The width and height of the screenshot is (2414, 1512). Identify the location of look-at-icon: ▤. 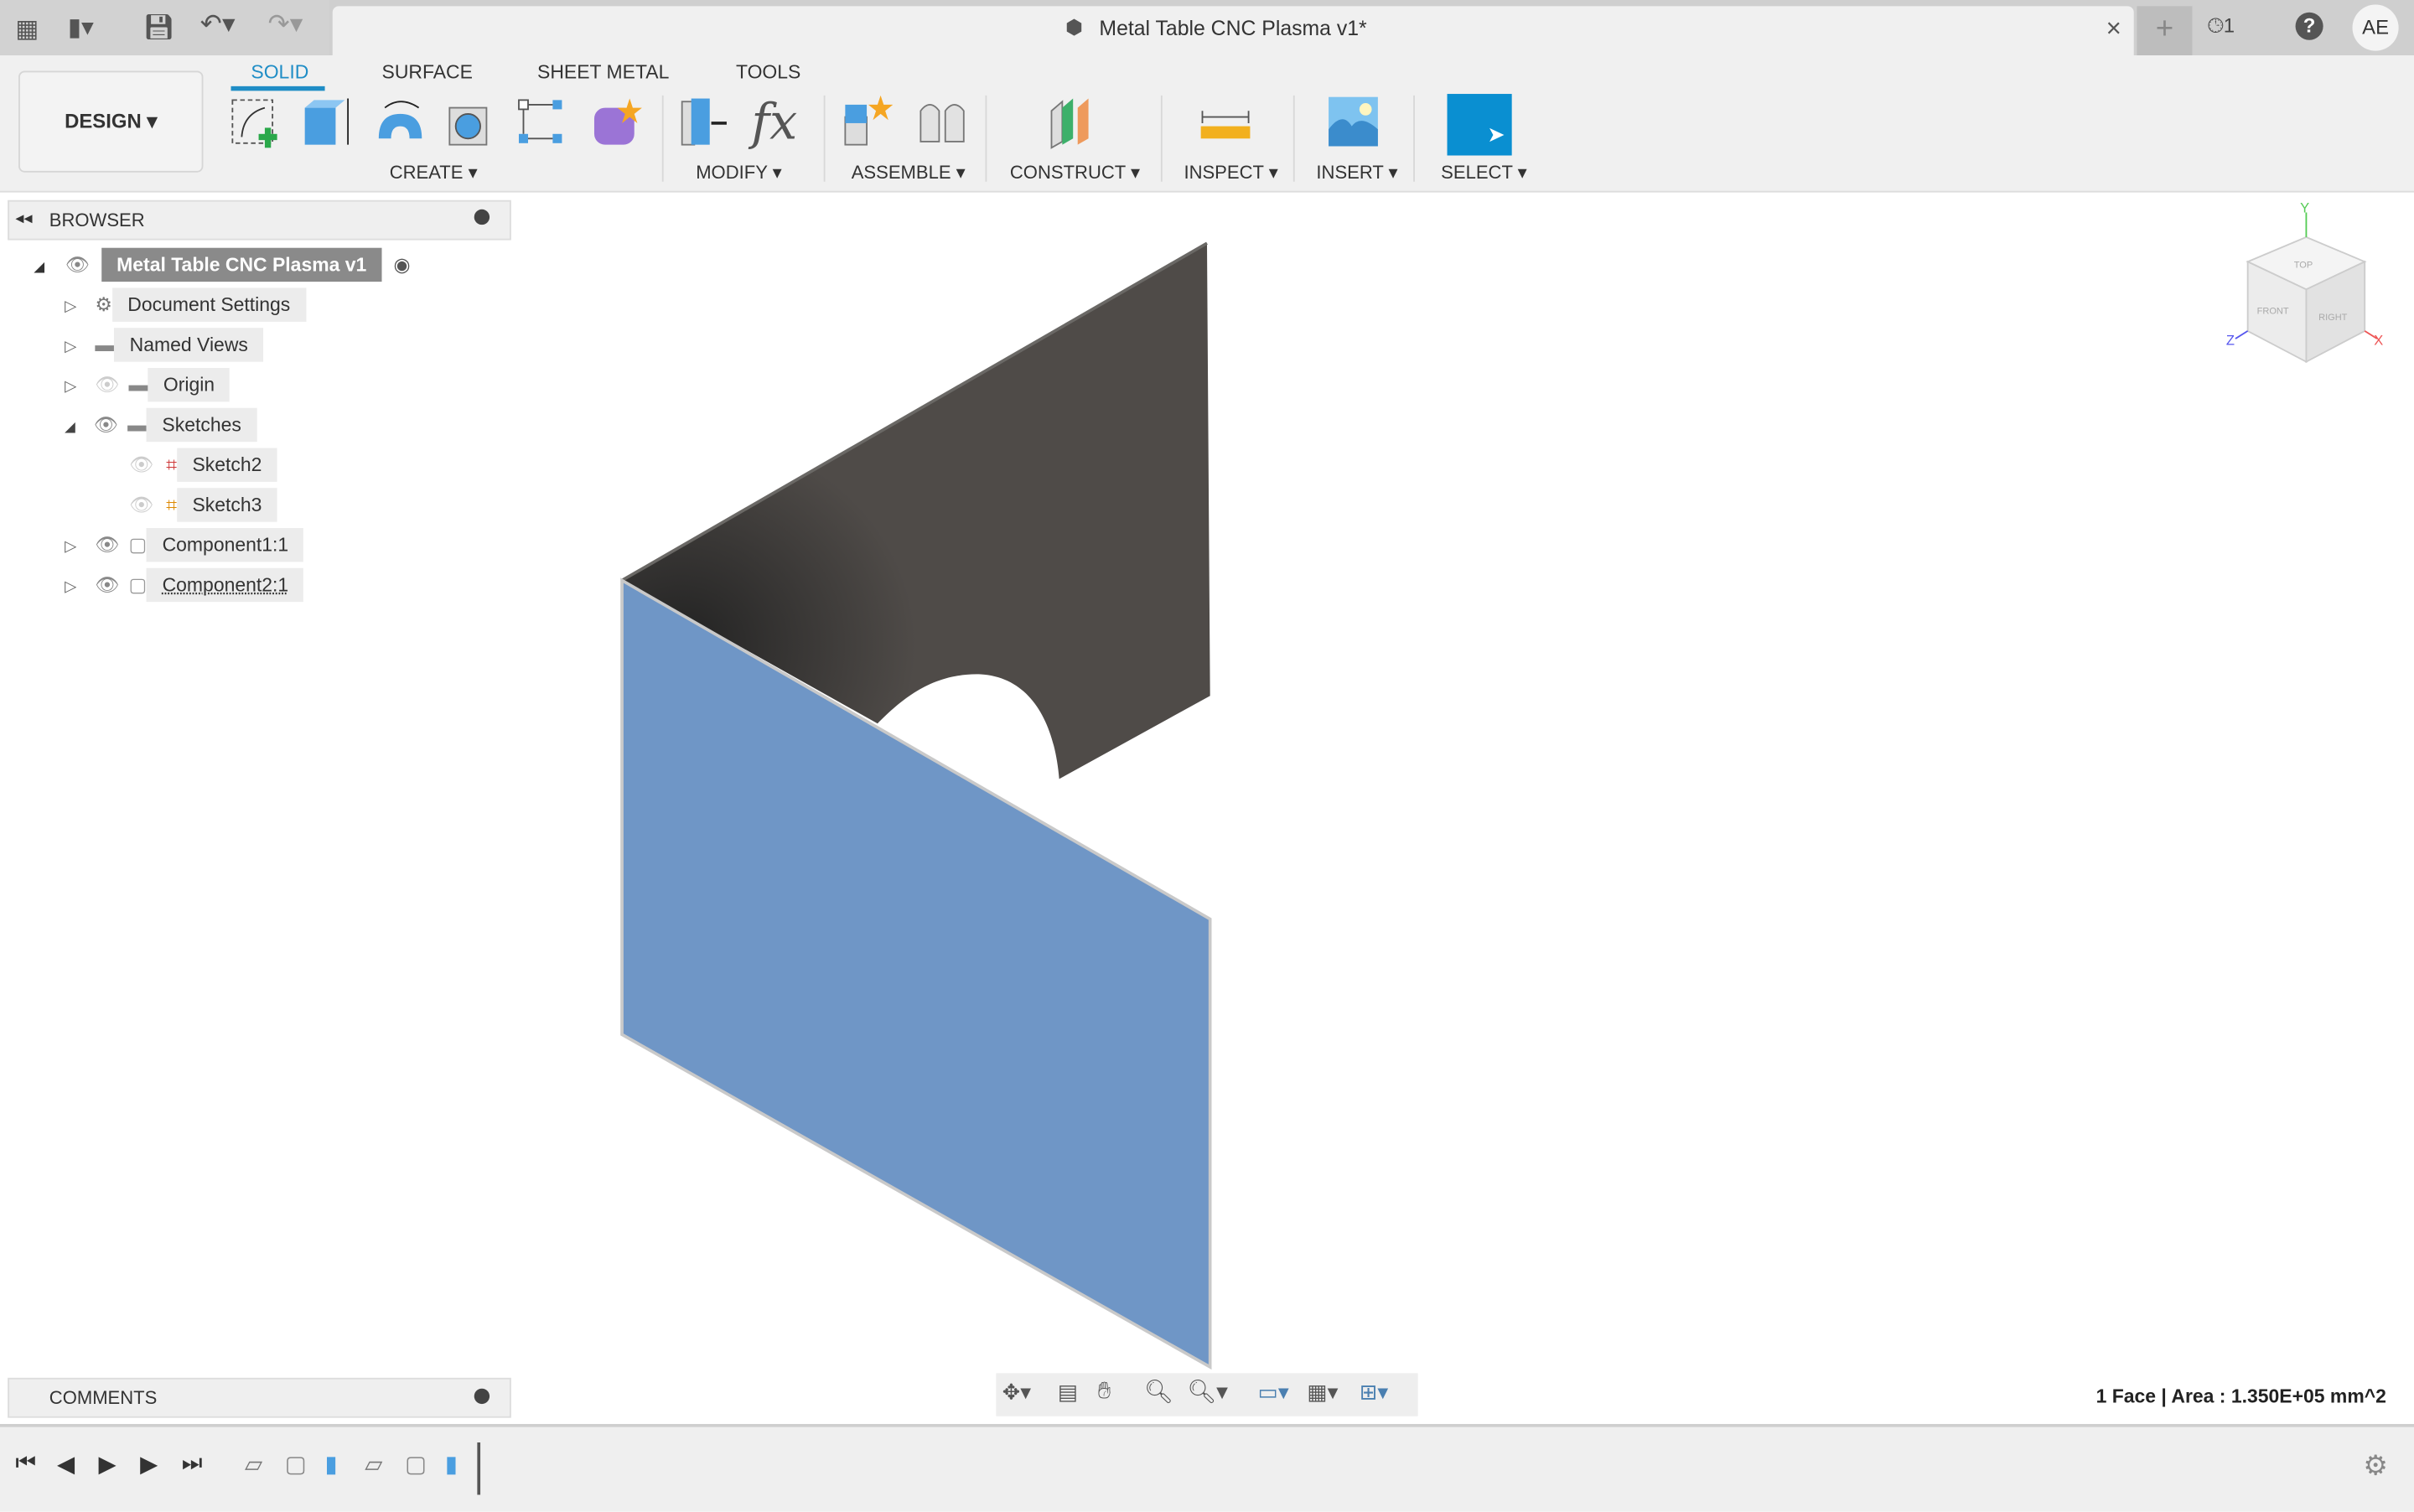
(1068, 1393).